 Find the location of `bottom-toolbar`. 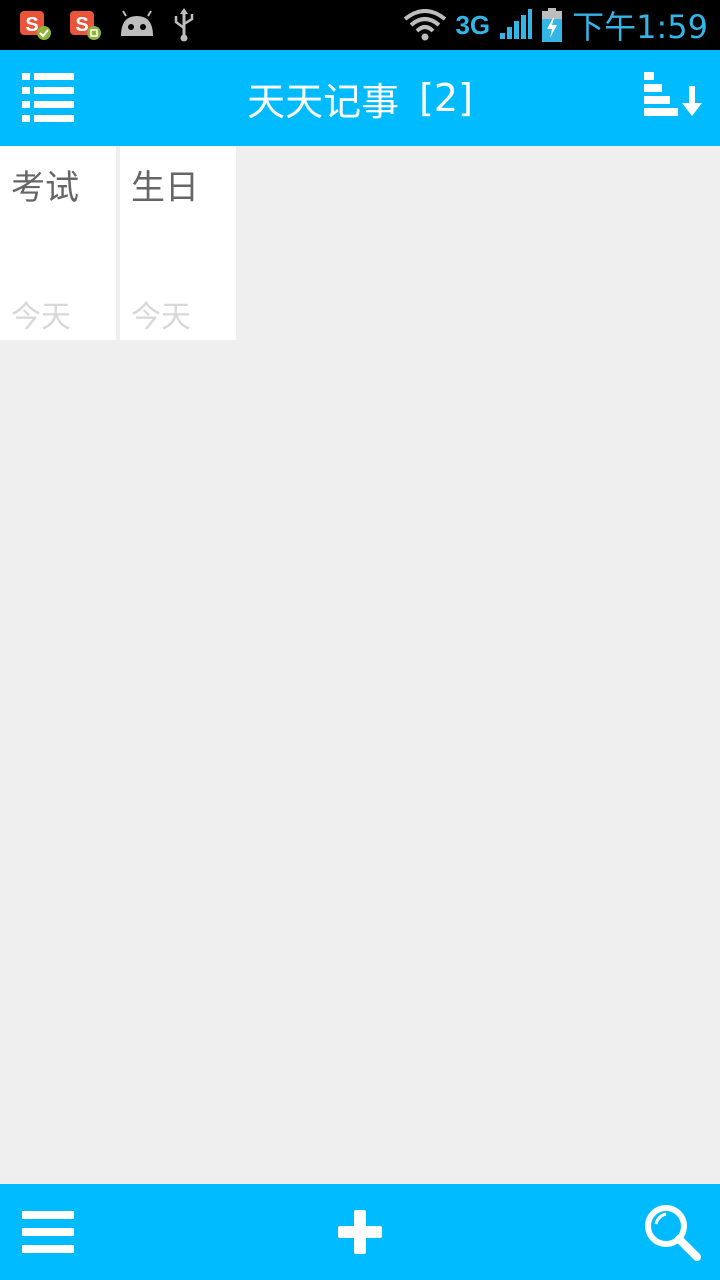

bottom-toolbar is located at coordinates (360, 1232).